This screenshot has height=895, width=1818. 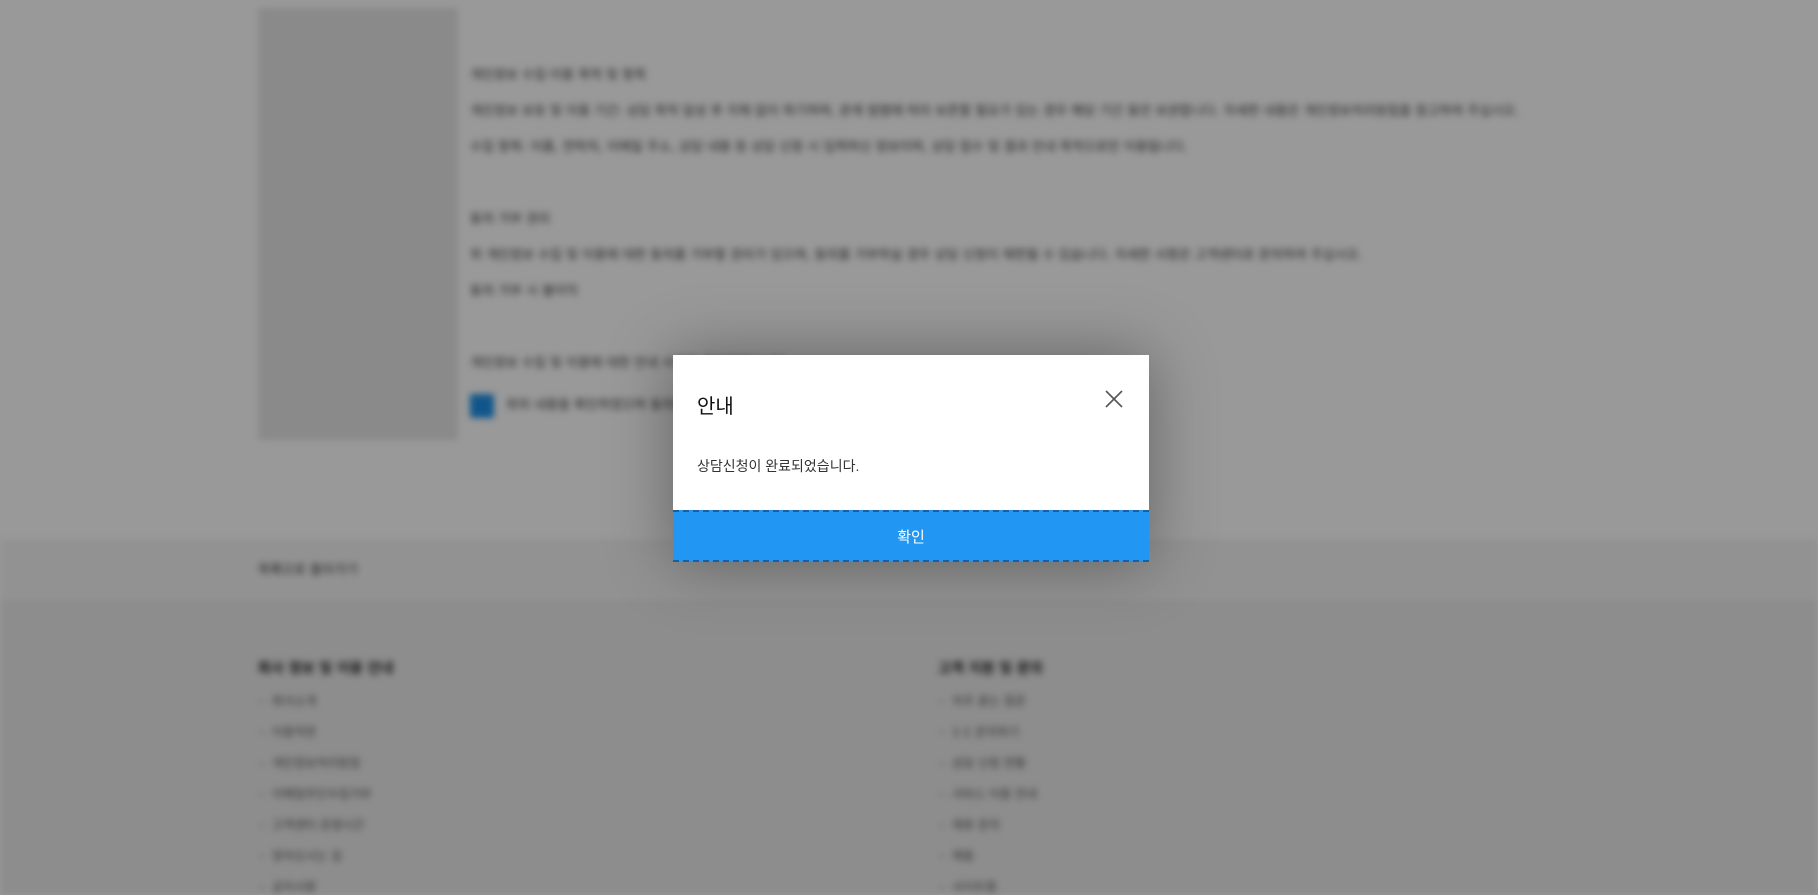 I want to click on notice-dialog: 안내 상담신청이 완료되었습니다. 확인, so click(x=911, y=458).